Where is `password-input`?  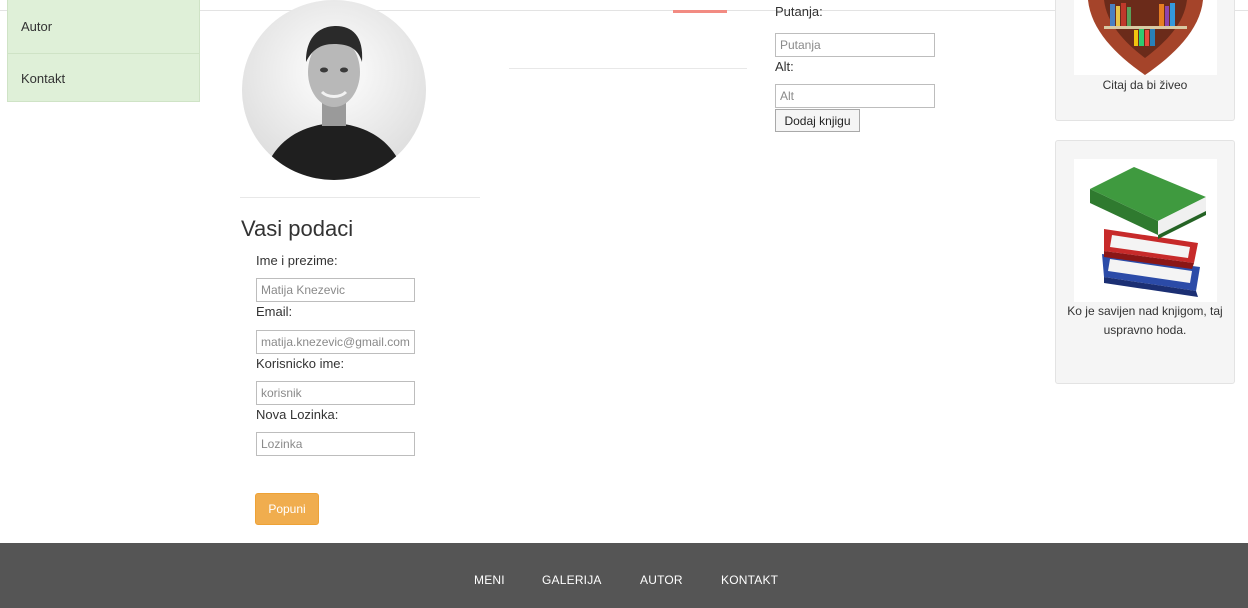
password-input is located at coordinates (335, 444).